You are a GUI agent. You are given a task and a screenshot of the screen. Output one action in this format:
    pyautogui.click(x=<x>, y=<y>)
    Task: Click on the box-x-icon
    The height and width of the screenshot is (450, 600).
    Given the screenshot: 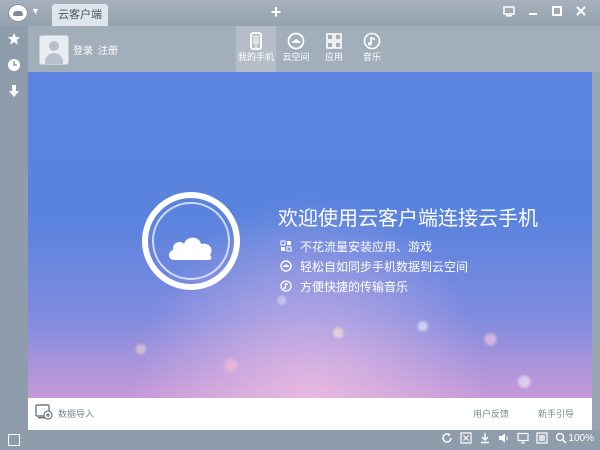 What is the action you would take?
    pyautogui.click(x=465, y=438)
    